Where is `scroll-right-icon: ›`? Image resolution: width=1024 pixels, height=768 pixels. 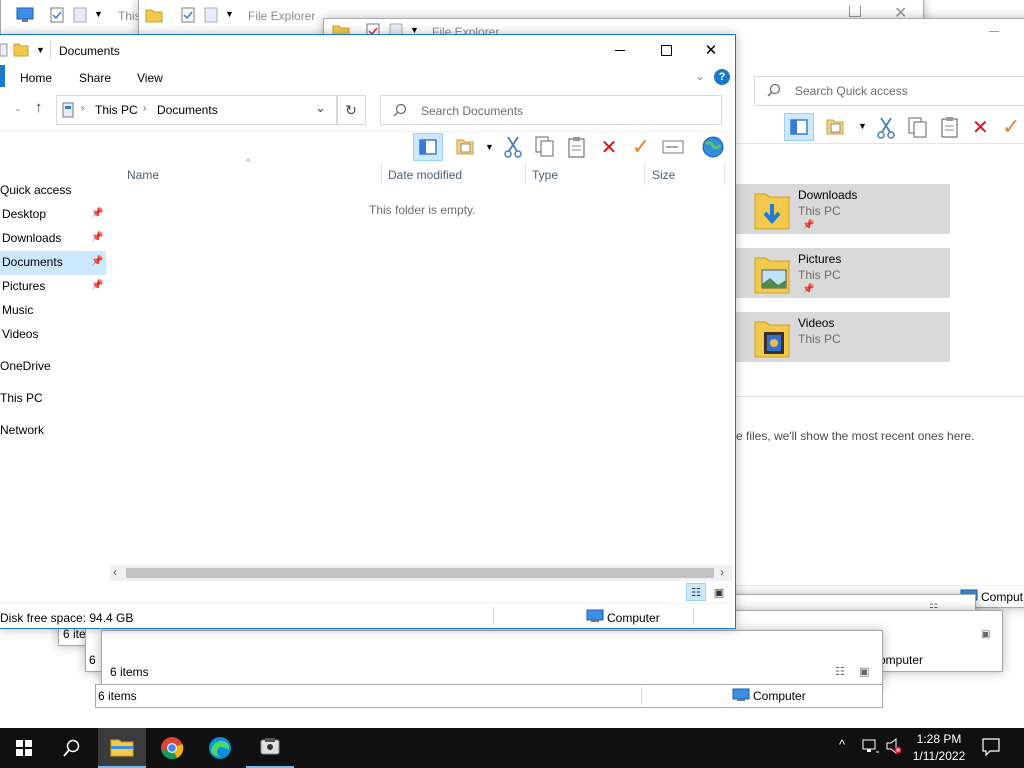 scroll-right-icon: › is located at coordinates (722, 572).